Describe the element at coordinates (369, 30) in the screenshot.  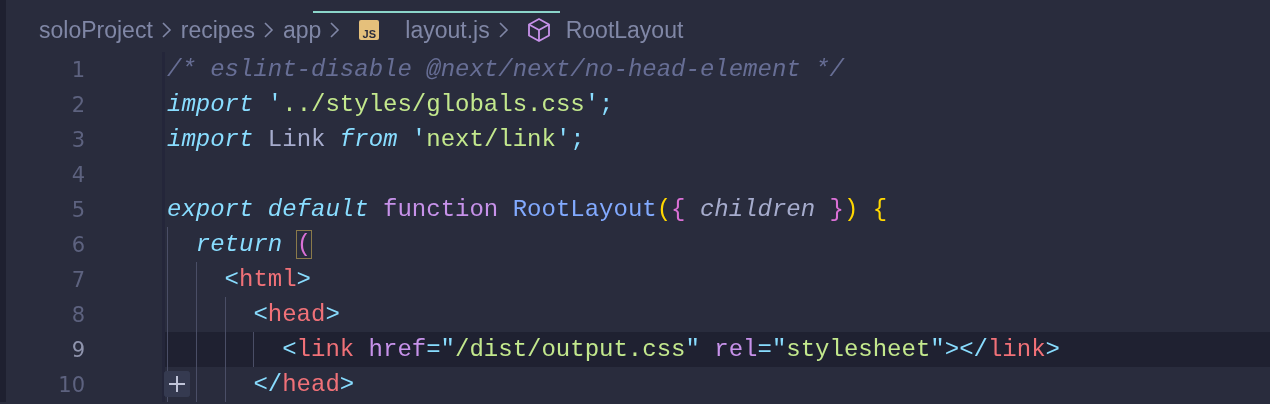
I see `js-file-icon: JS` at that location.